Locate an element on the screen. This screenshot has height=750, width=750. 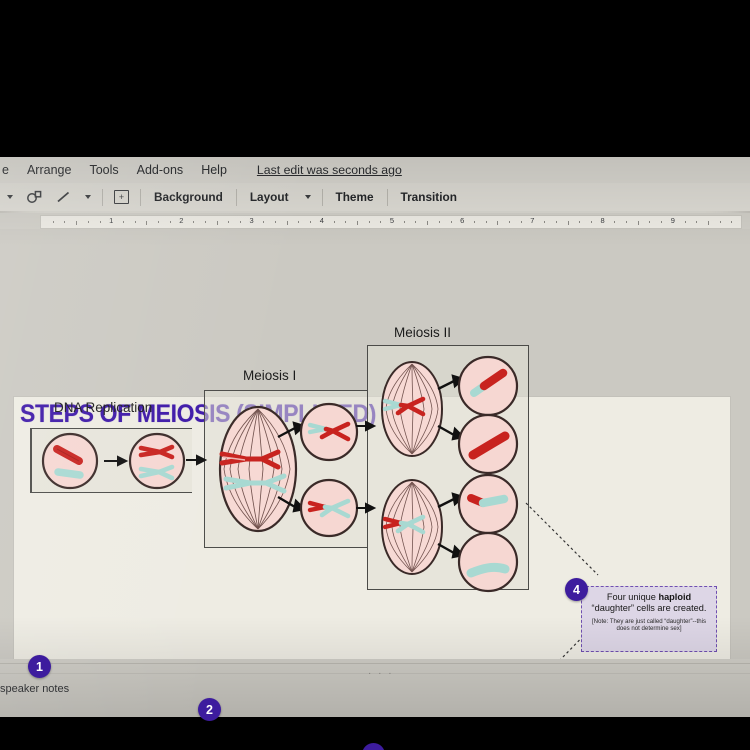
layout-chevron-down-icon is located at coordinates (308, 197).